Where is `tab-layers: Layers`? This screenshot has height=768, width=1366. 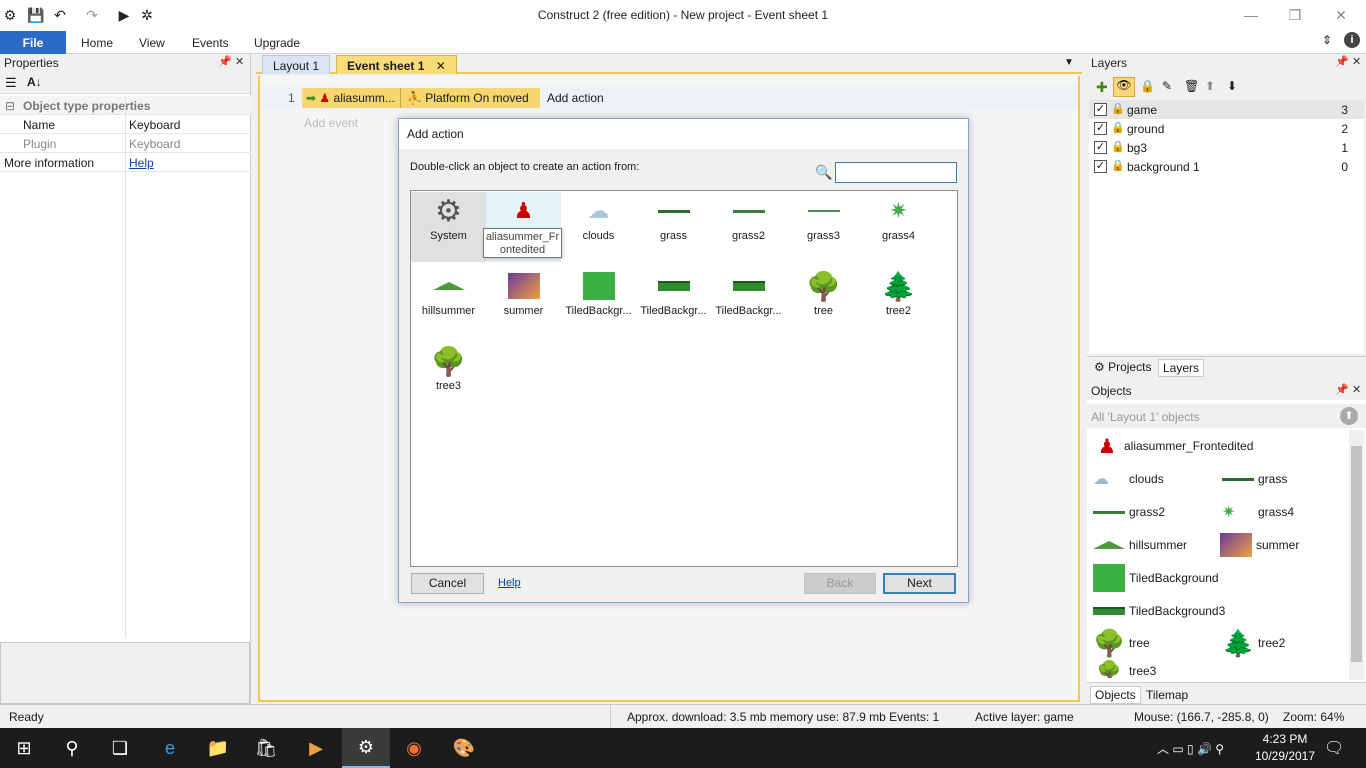 tab-layers: Layers is located at coordinates (1181, 368).